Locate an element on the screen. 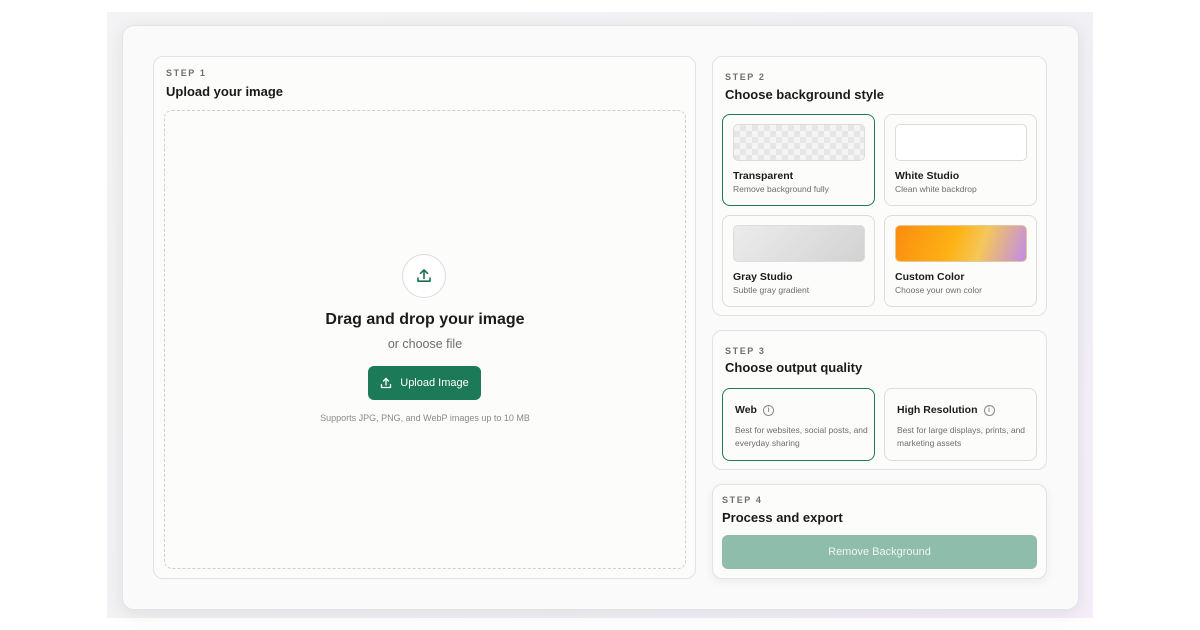  dropzone-title: Drag and drop your image is located at coordinates (425, 319).